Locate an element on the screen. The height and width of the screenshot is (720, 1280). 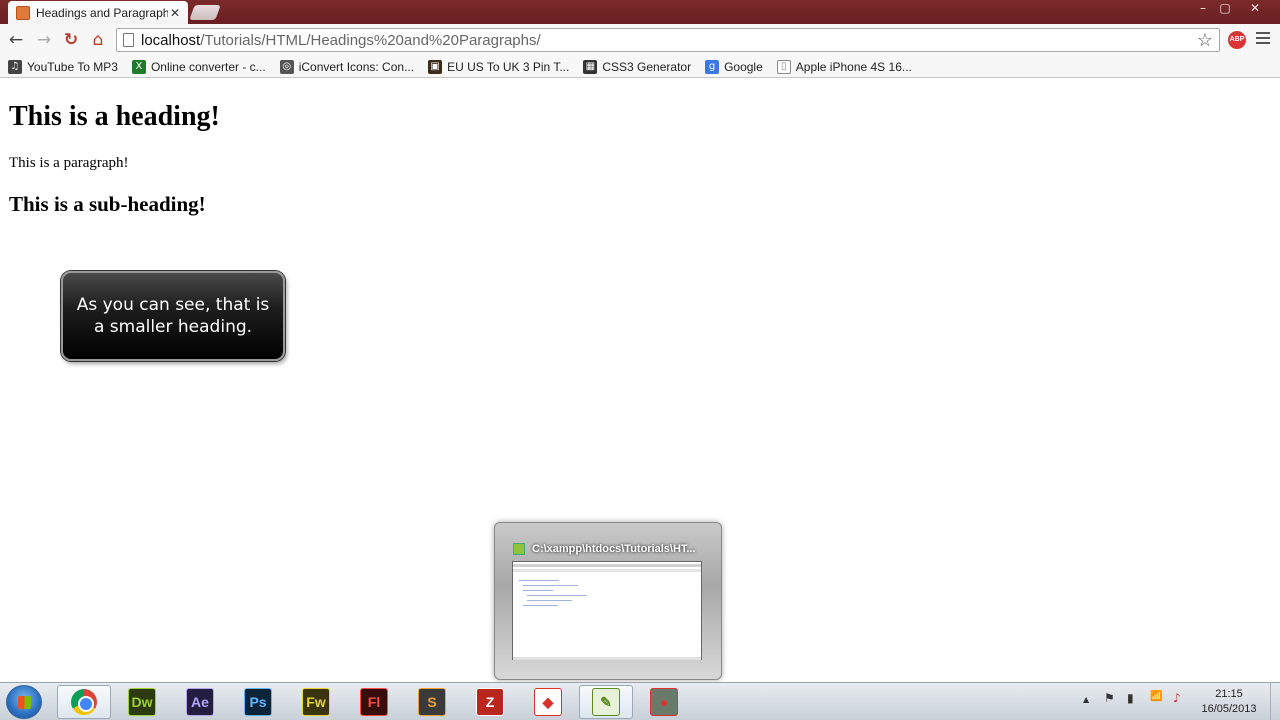
taskbar-app-notepad-plus: ✎ is located at coordinates (606, 702).